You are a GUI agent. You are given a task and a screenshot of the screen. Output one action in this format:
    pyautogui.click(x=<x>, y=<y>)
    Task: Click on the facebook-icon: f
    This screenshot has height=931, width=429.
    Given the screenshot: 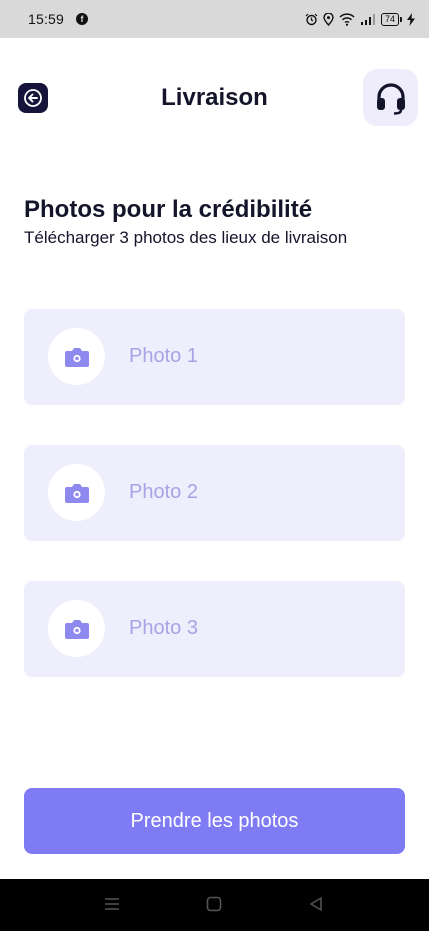 What is the action you would take?
    pyautogui.click(x=82, y=19)
    